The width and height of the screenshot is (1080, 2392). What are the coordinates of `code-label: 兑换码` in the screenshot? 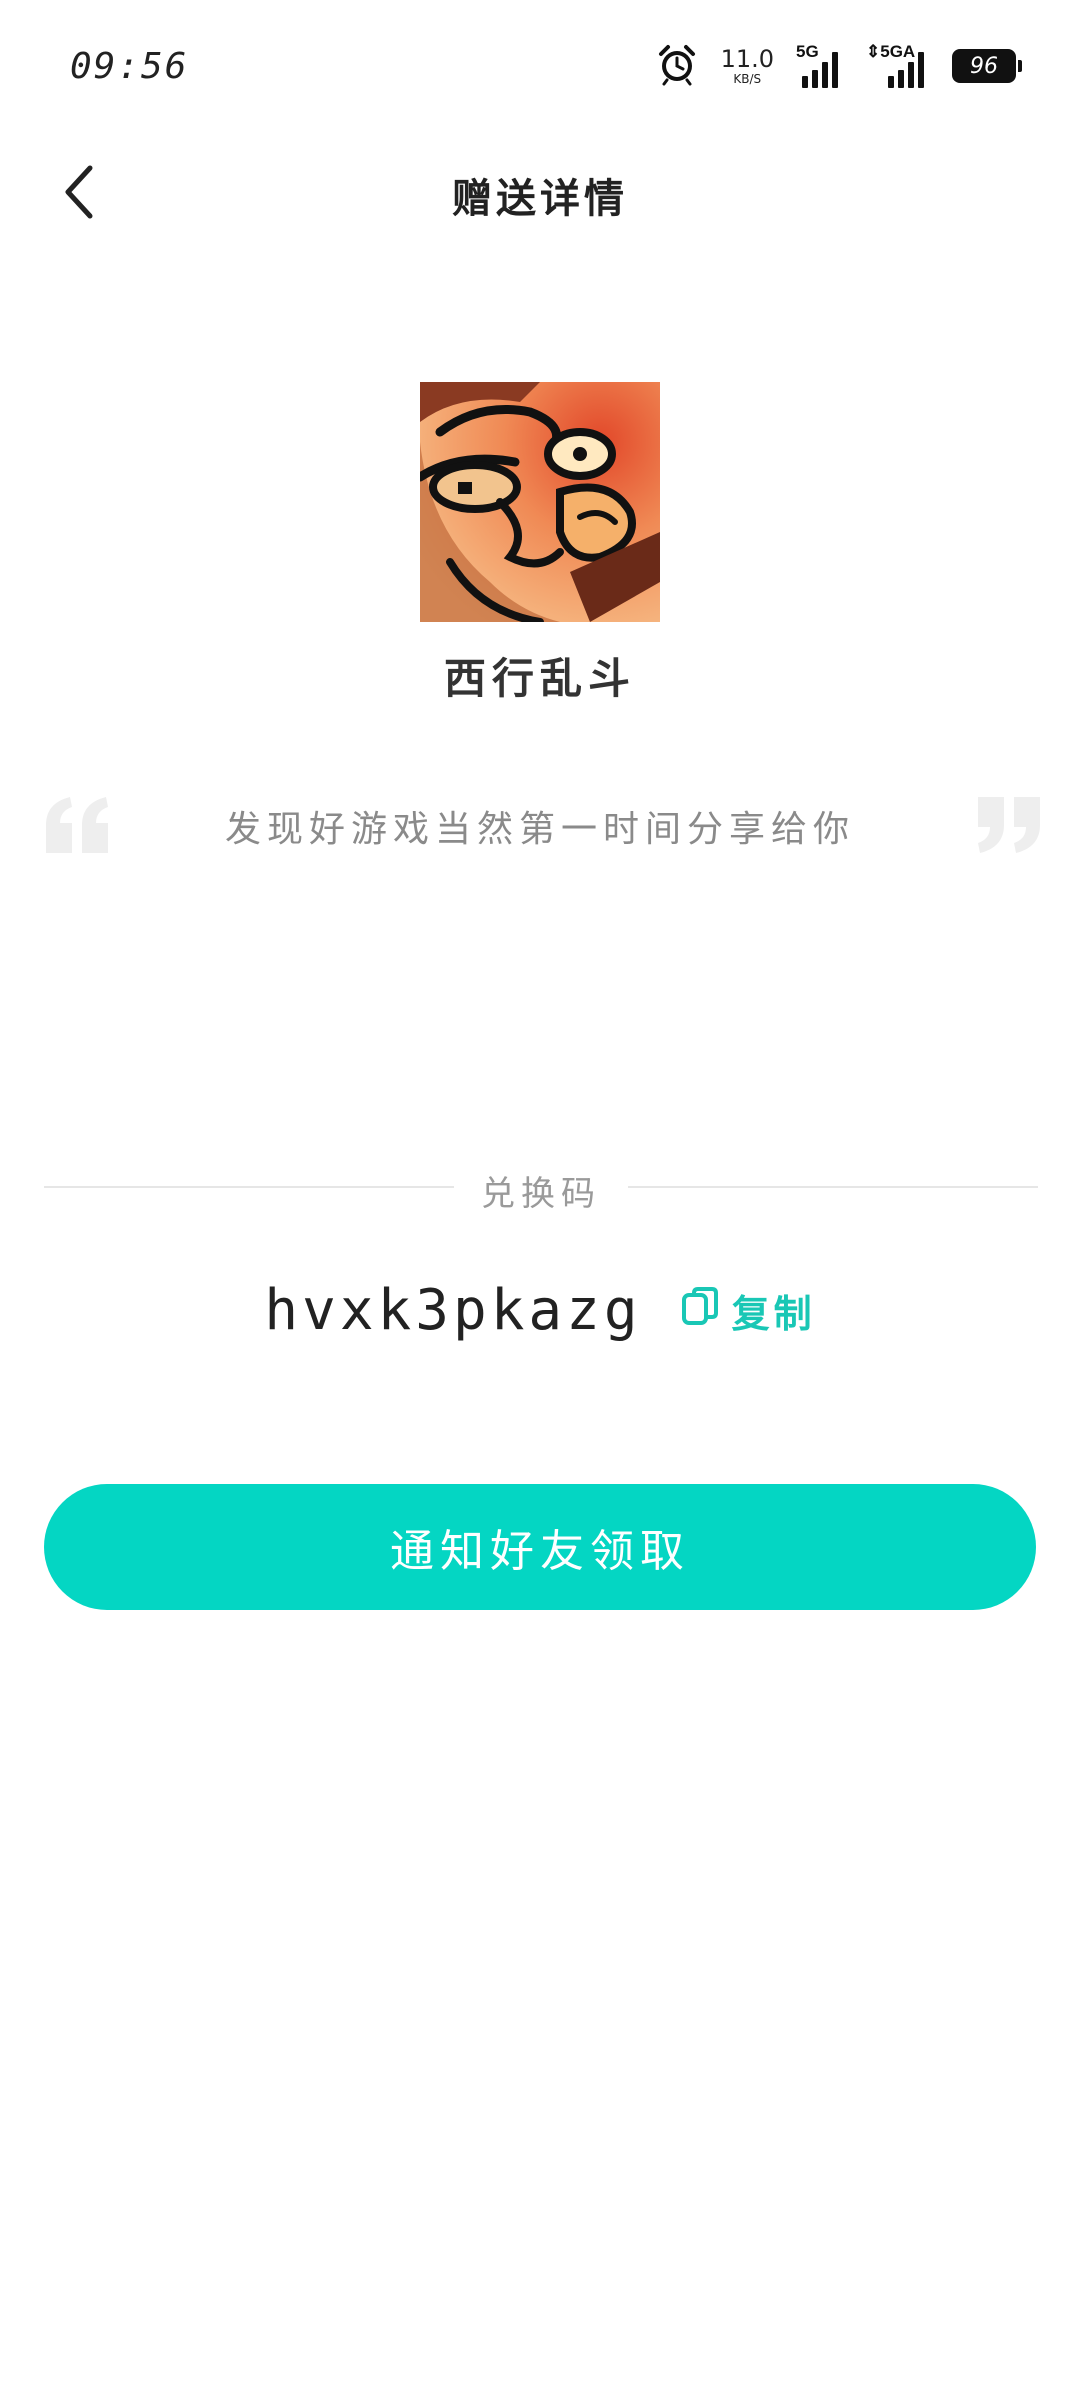 It's located at (541, 1194).